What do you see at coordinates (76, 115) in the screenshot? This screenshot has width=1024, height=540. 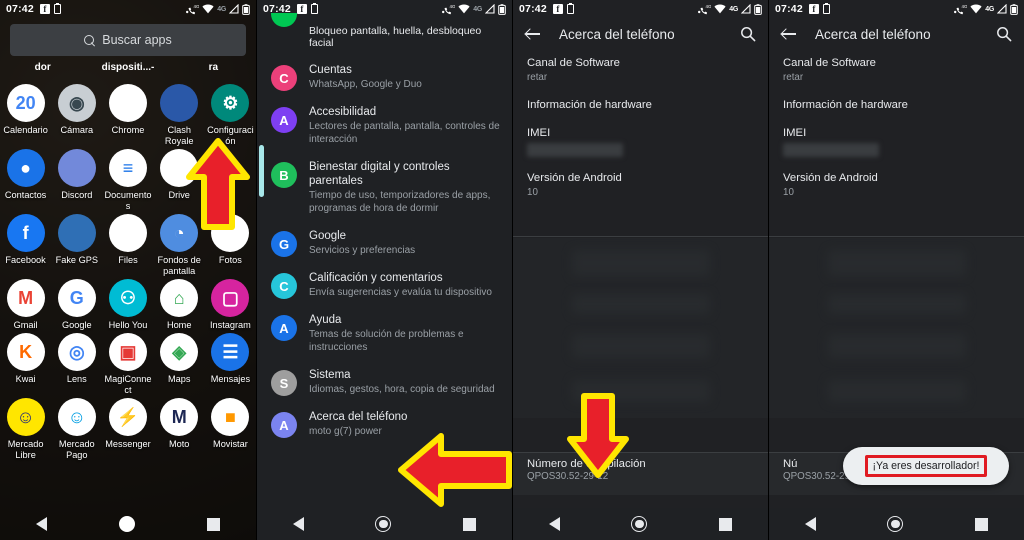 I see `app-tile: ◉ Cámara` at bounding box center [76, 115].